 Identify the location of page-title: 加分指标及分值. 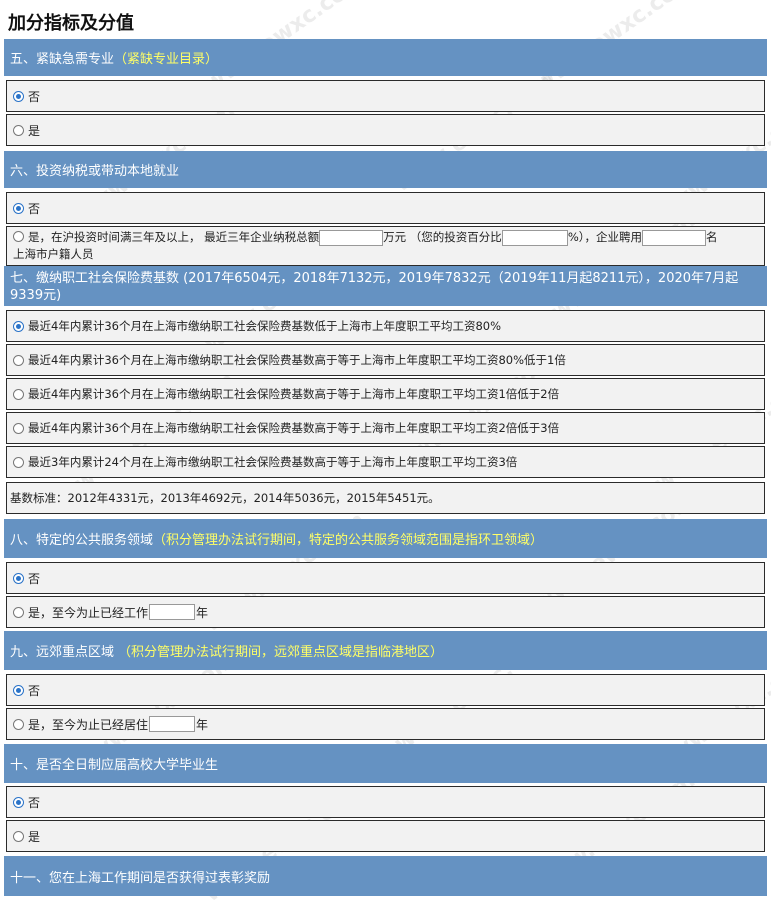
(71, 23).